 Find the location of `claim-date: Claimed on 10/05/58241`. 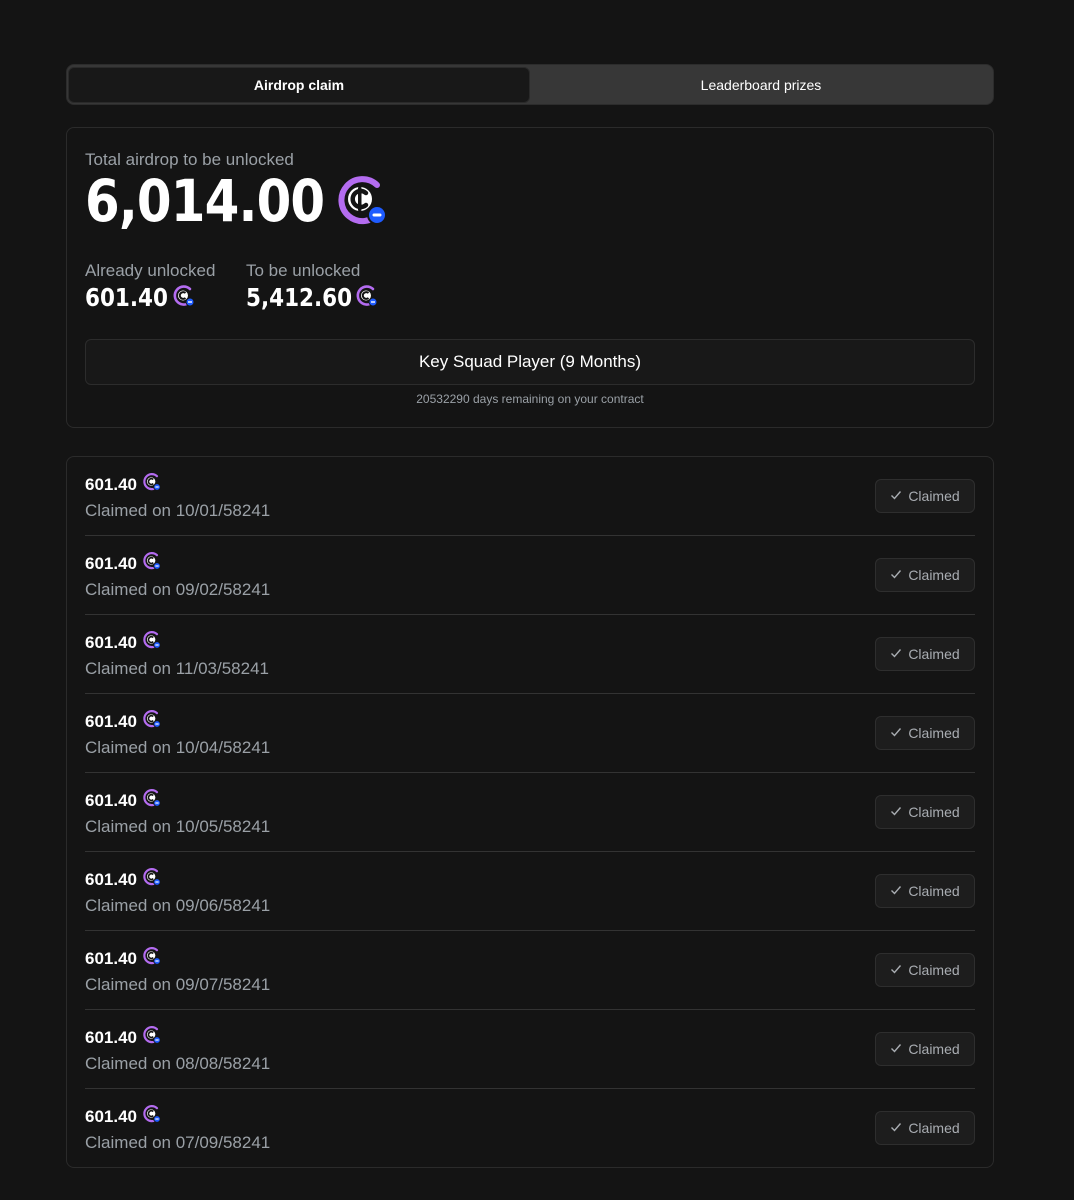

claim-date: Claimed on 10/05/58241 is located at coordinates (178, 826).